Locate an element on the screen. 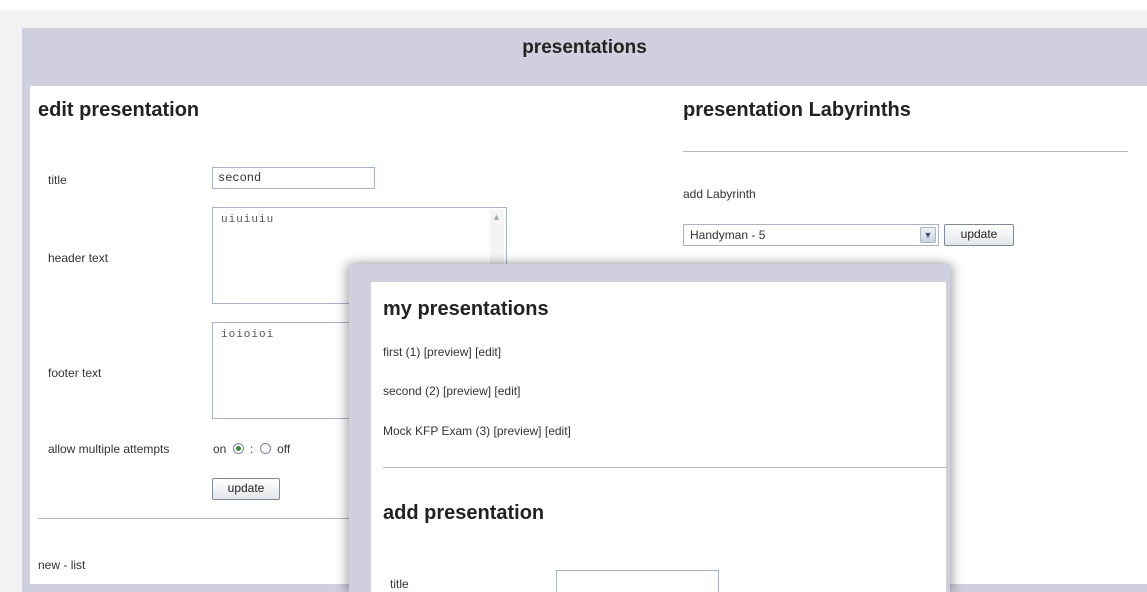  attempts-radio-group: on : off is located at coordinates (251, 449).